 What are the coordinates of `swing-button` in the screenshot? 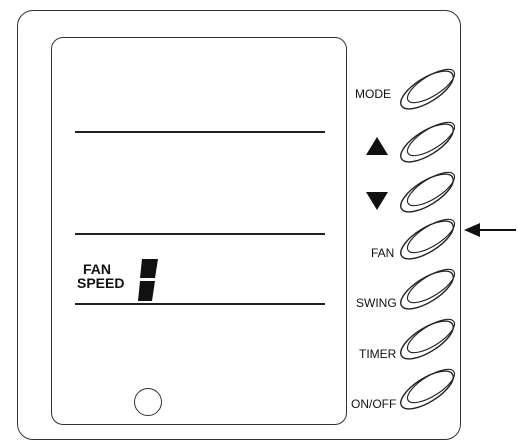 It's located at (429, 291).